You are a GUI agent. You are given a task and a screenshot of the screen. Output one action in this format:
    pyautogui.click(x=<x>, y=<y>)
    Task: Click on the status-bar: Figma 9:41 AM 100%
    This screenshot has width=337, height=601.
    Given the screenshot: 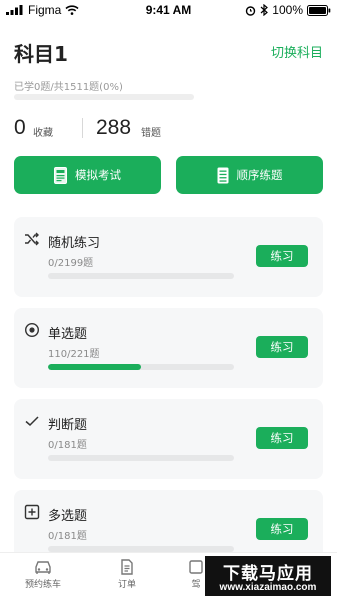 What is the action you would take?
    pyautogui.click(x=168, y=10)
    